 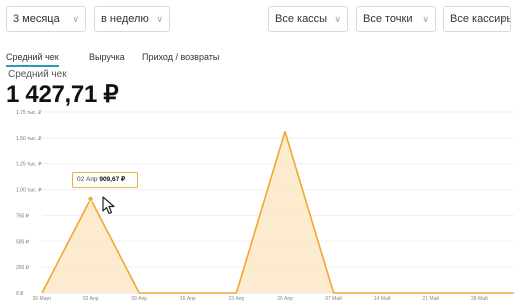 What do you see at coordinates (43, 298) in the screenshot?
I see `x-tick-label: 26 Март` at bounding box center [43, 298].